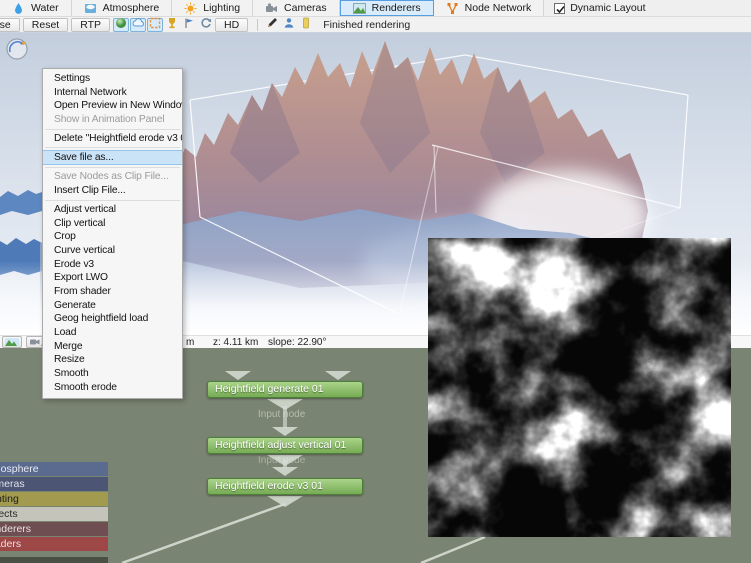 The width and height of the screenshot is (751, 563). I want to click on menu-item-erode-v3: Erode v3, so click(112, 265).